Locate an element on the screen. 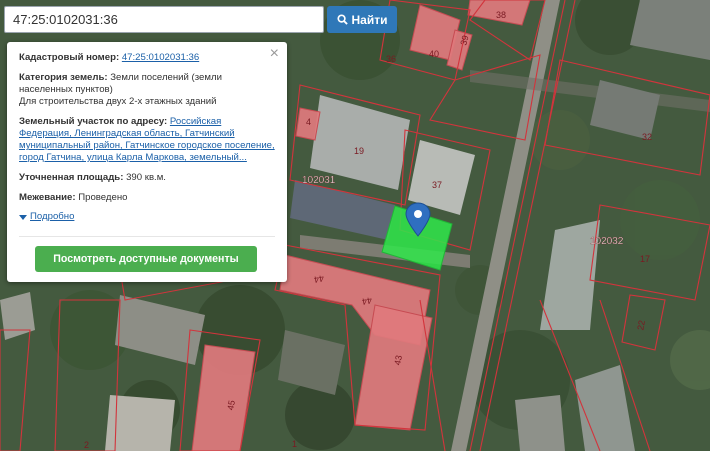  area-value: 390 кв.м. is located at coordinates (146, 177).